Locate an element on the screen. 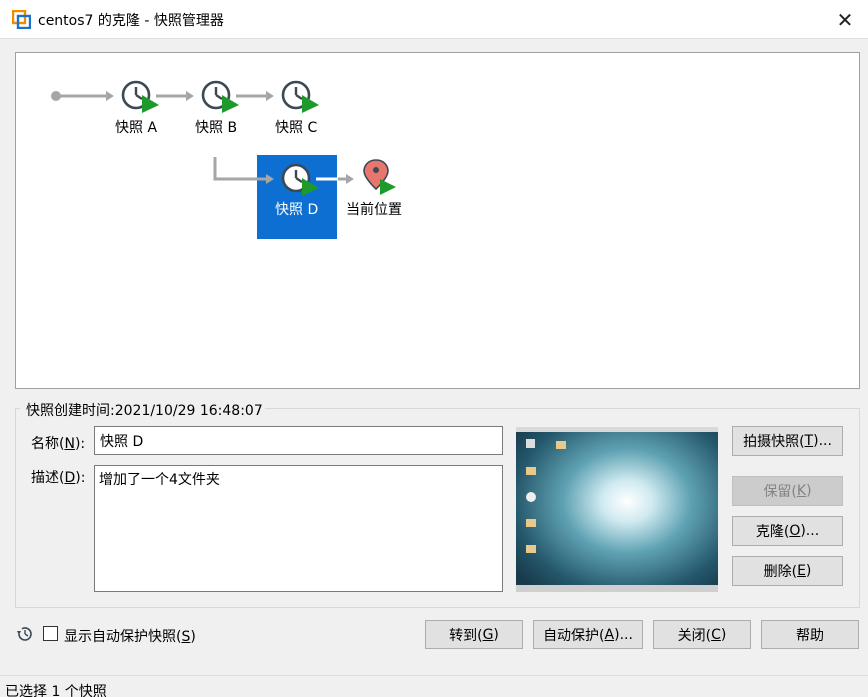  snapshot-c-label: 快照 C is located at coordinates (296, 127).